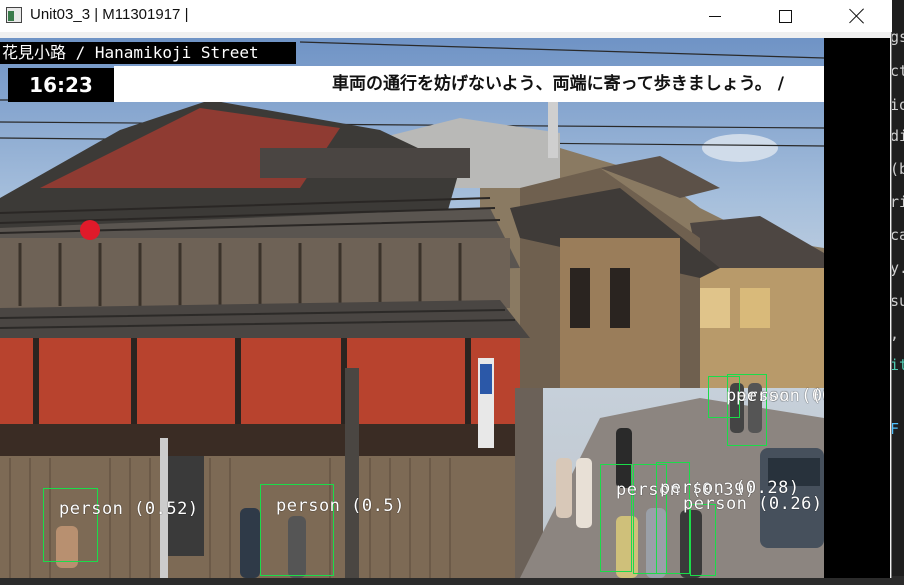 The height and width of the screenshot is (585, 904). Describe the element at coordinates (897, 136) in the screenshot. I see `code-line: di` at that location.